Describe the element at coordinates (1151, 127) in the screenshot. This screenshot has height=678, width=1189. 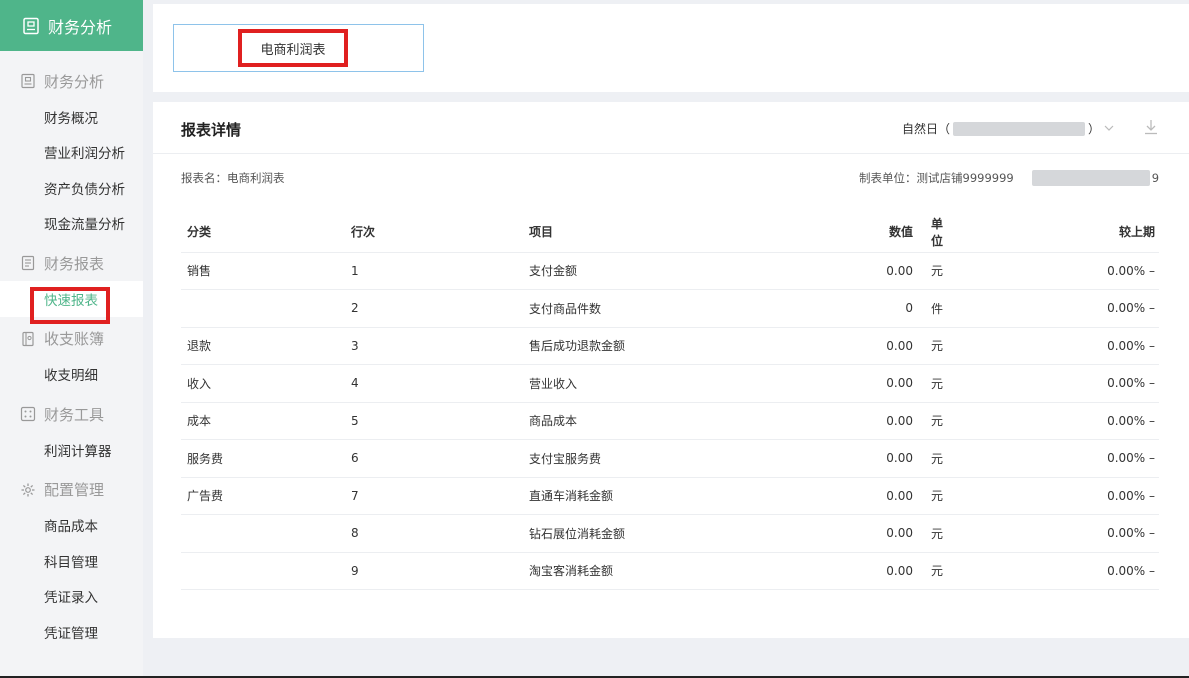
I see `download-icon` at that location.